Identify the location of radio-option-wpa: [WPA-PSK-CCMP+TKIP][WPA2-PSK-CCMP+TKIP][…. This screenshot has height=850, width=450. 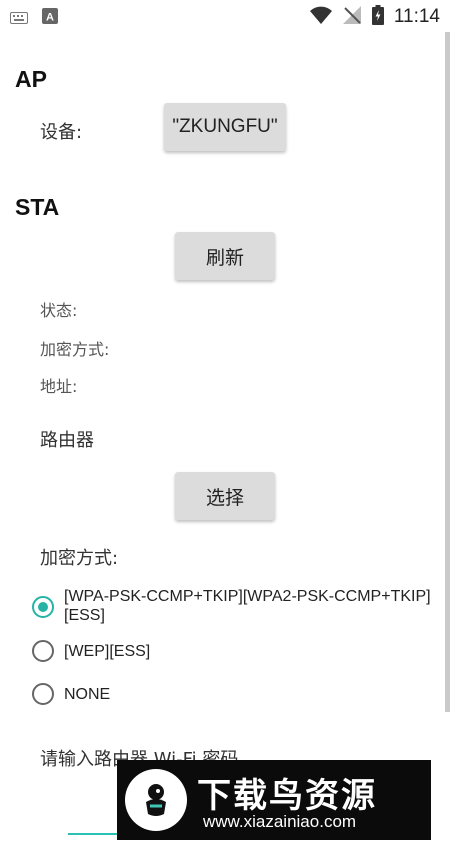
(240, 606).